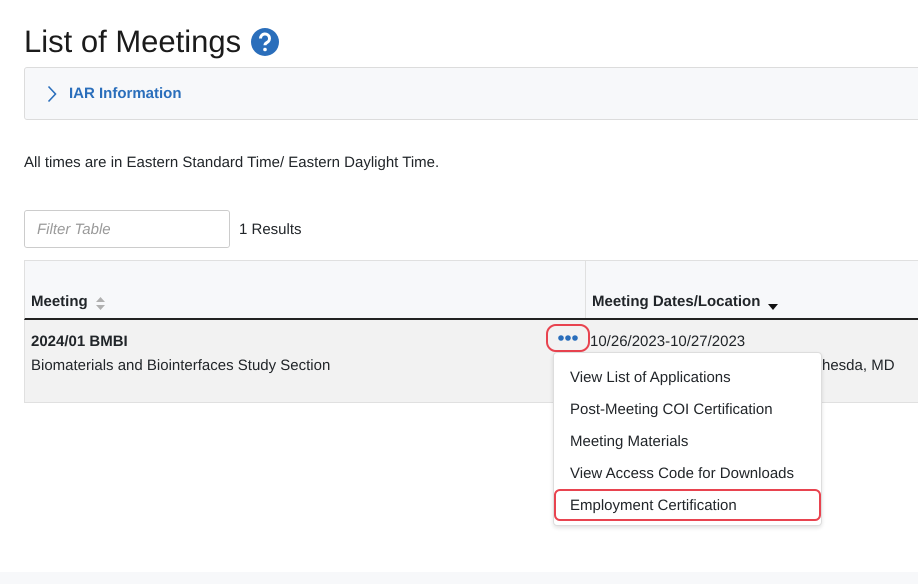  Describe the element at coordinates (133, 42) in the screenshot. I see `page-title: List of Meetings` at that location.